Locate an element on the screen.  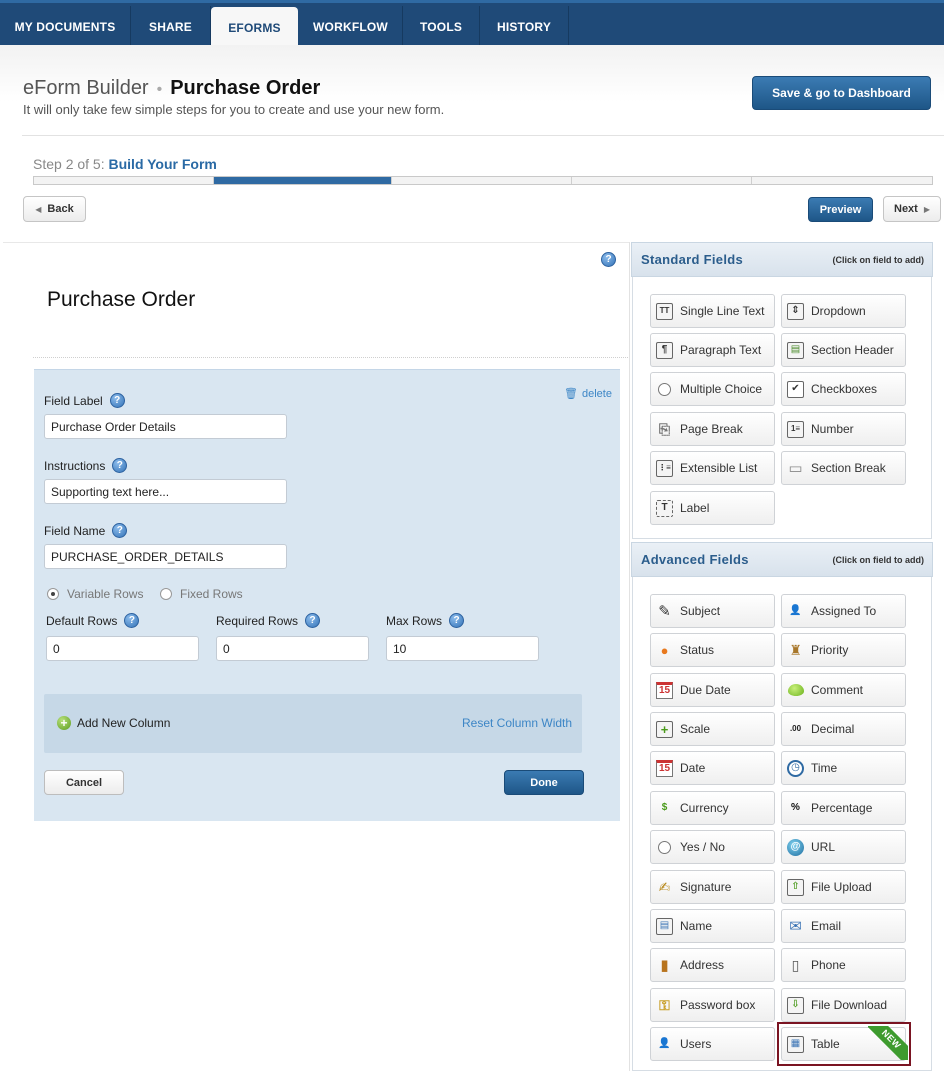
field-priority: ♜ Priority is located at coordinates (843, 650).